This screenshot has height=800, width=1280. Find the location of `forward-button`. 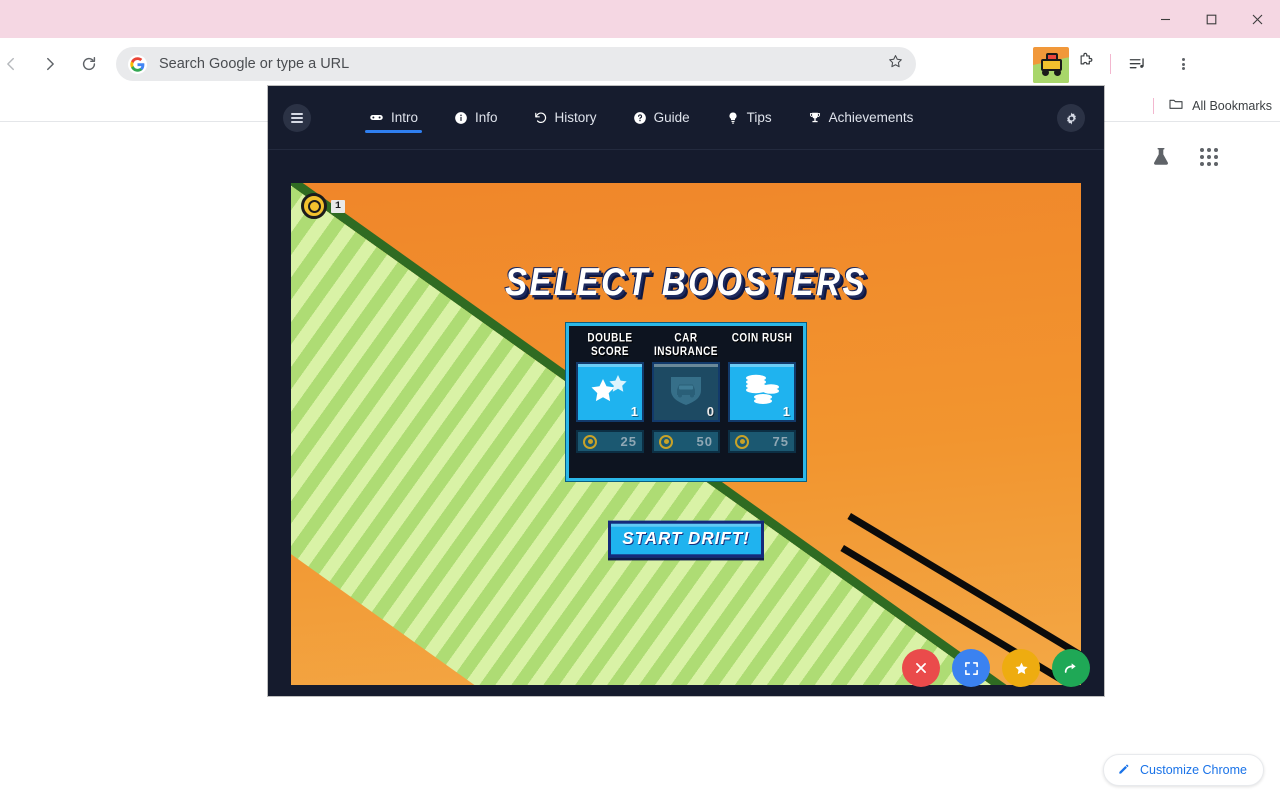

forward-button is located at coordinates (50, 64).